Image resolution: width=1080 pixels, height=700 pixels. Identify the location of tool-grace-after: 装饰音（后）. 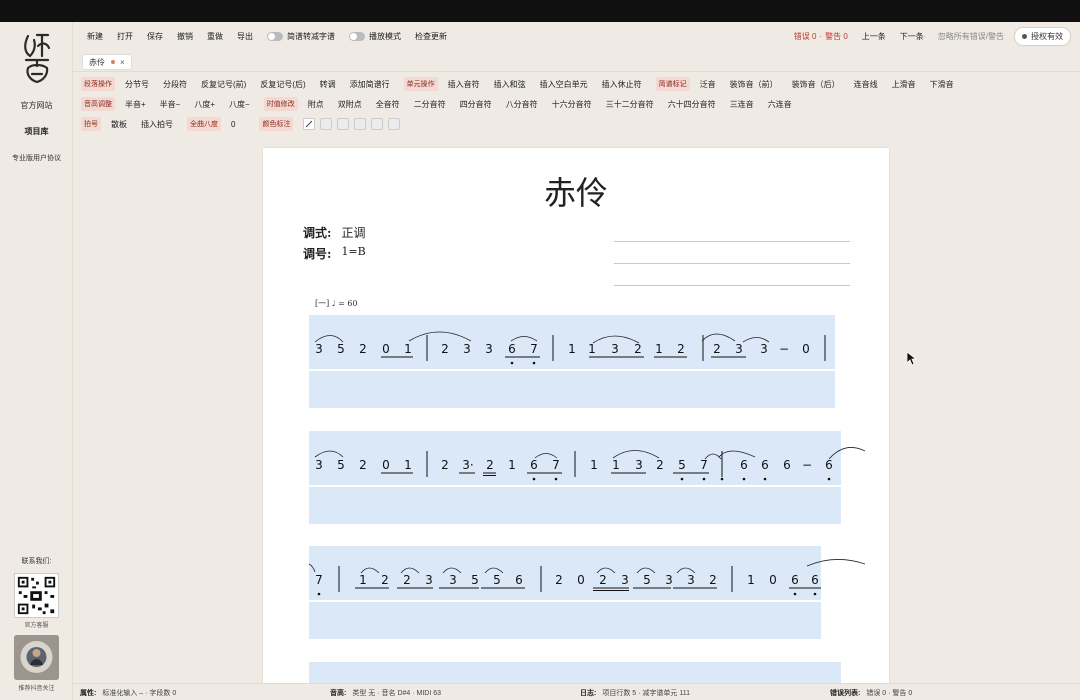
(816, 84).